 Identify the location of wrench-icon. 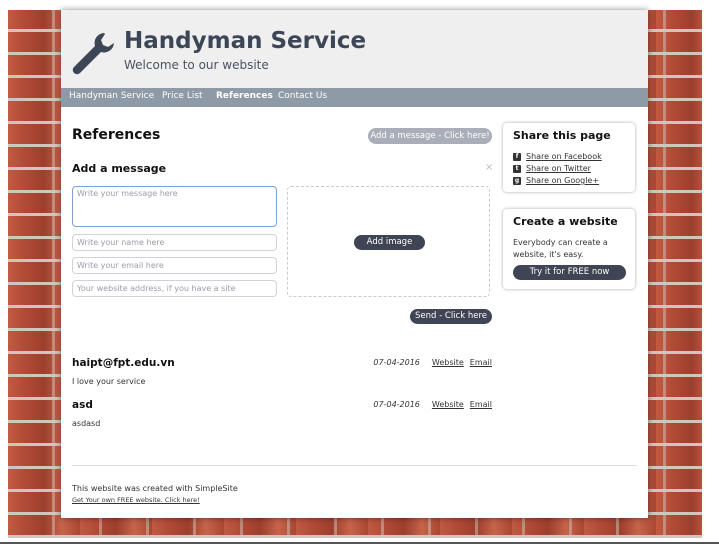
(93, 54).